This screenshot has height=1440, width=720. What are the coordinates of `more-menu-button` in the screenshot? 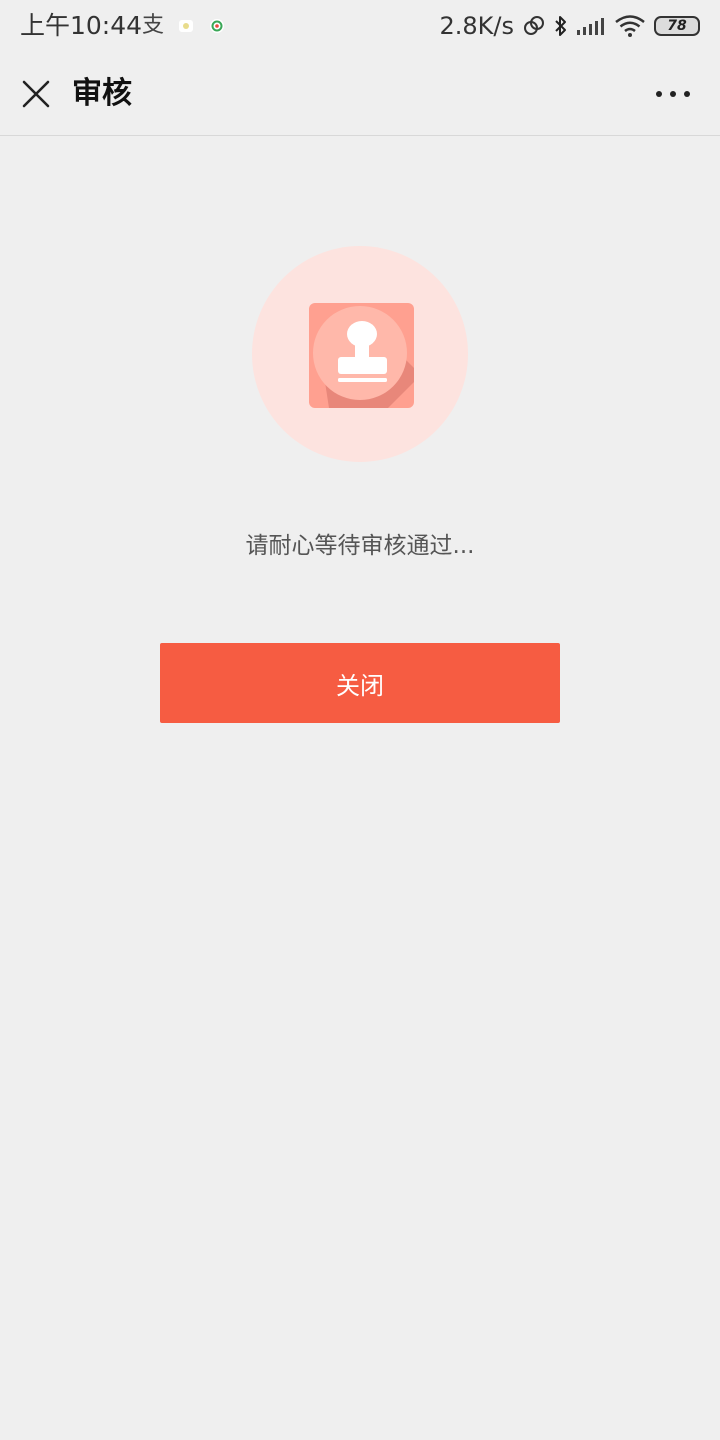 It's located at (673, 94).